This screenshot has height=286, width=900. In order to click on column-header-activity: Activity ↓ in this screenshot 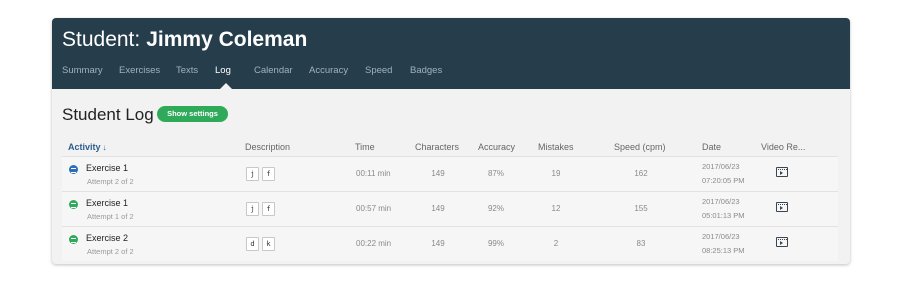, I will do `click(87, 147)`.